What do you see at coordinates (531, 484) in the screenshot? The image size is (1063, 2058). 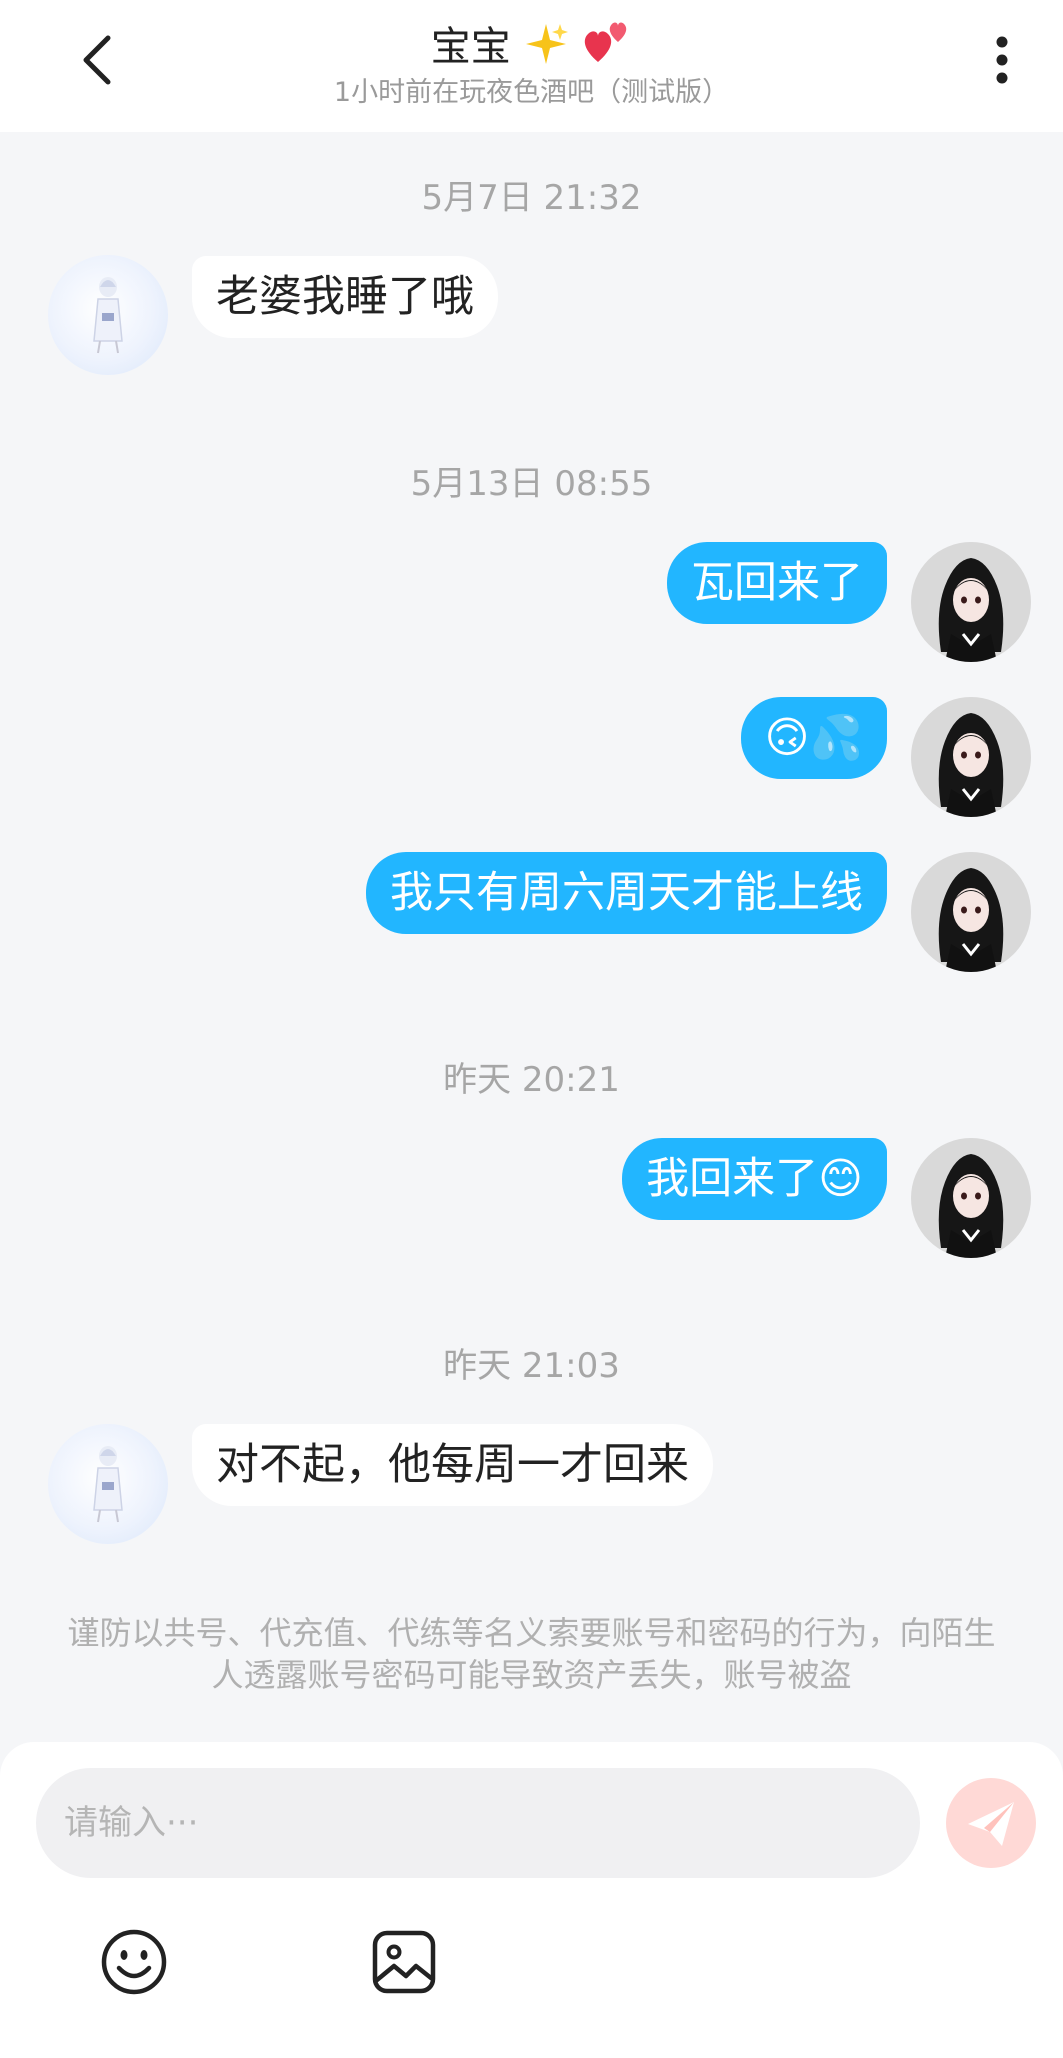 I see `timestamp: 5月13日 08:55` at bounding box center [531, 484].